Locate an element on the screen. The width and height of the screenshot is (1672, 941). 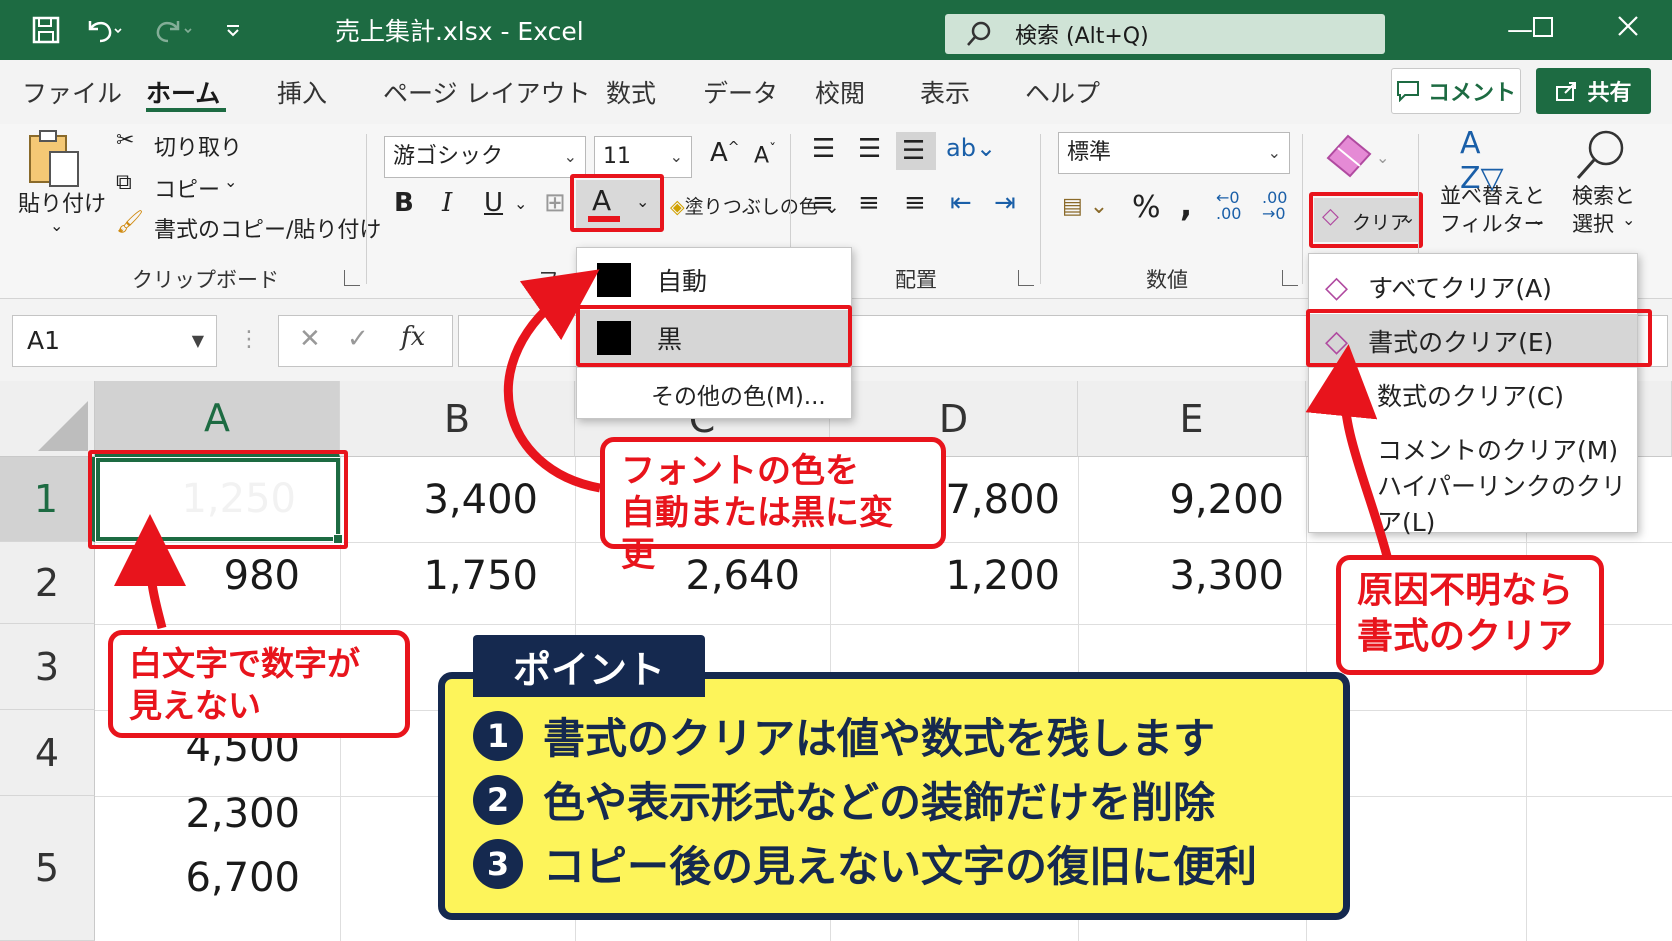
point-item-3: 3 コピー後の見えない文字の復旧に便利 is located at coordinates (865, 863).